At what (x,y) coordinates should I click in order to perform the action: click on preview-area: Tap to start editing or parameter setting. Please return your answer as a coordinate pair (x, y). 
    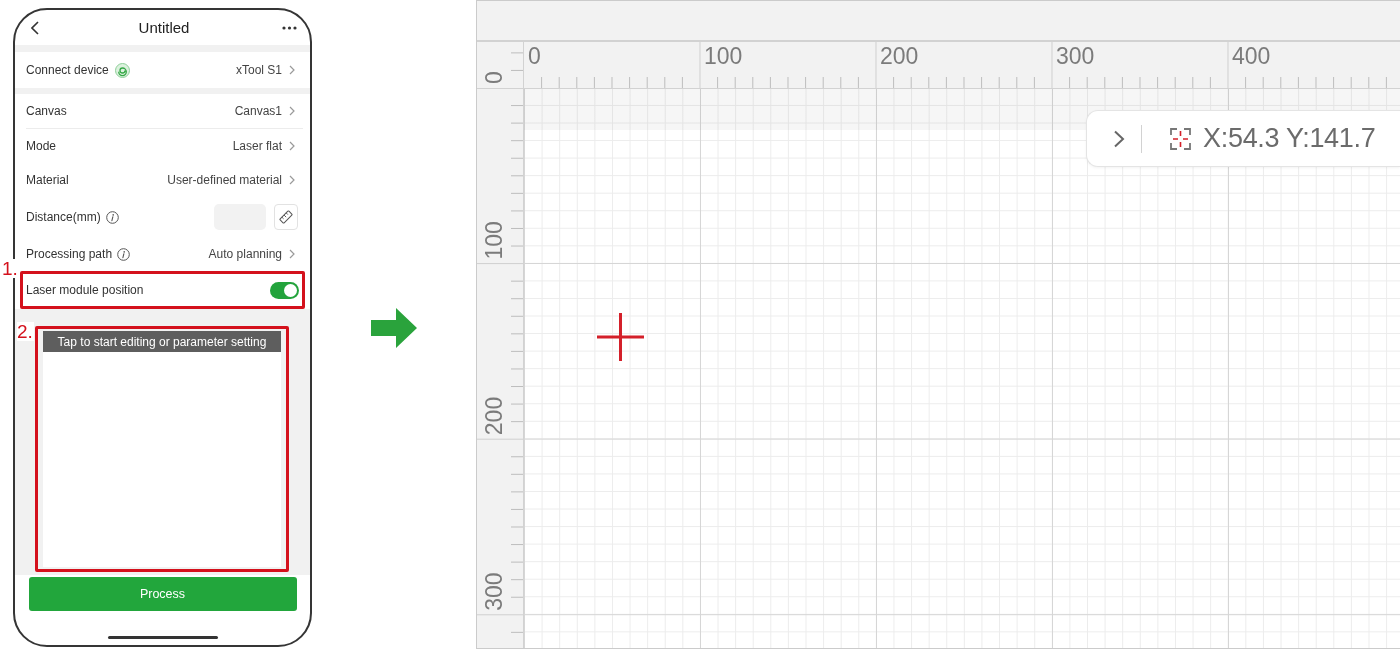
    Looking at the image, I should click on (162, 449).